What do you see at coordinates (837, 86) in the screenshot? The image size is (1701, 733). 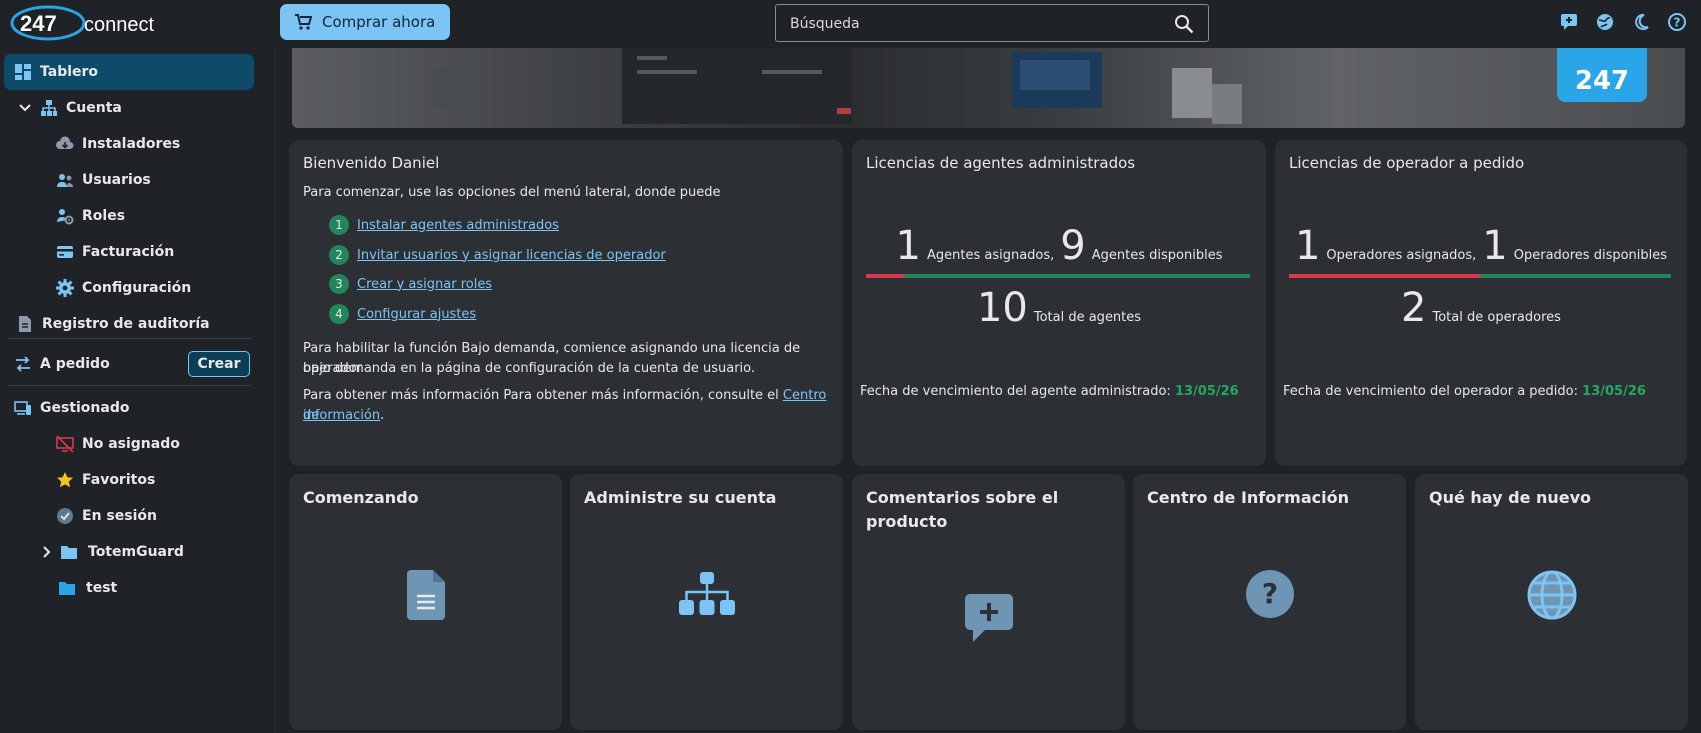 I see `banner-image` at bounding box center [837, 86].